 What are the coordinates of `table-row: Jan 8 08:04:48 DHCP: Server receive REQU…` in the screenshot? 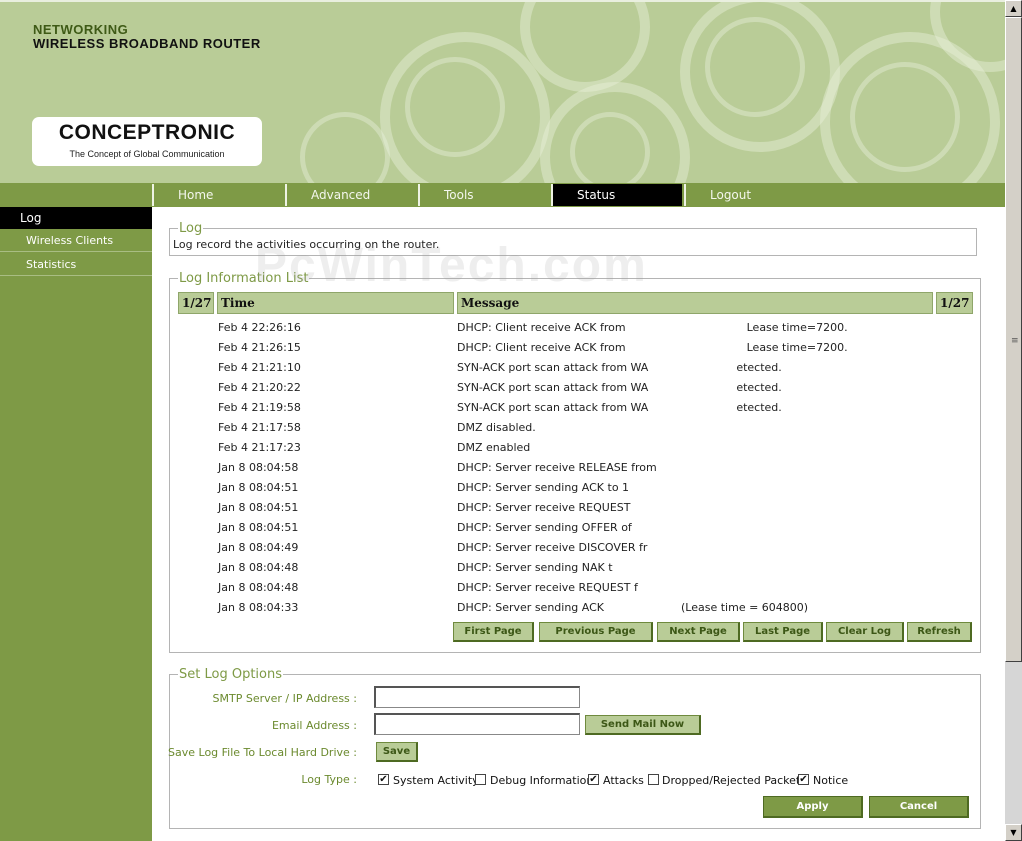 It's located at (567, 588).